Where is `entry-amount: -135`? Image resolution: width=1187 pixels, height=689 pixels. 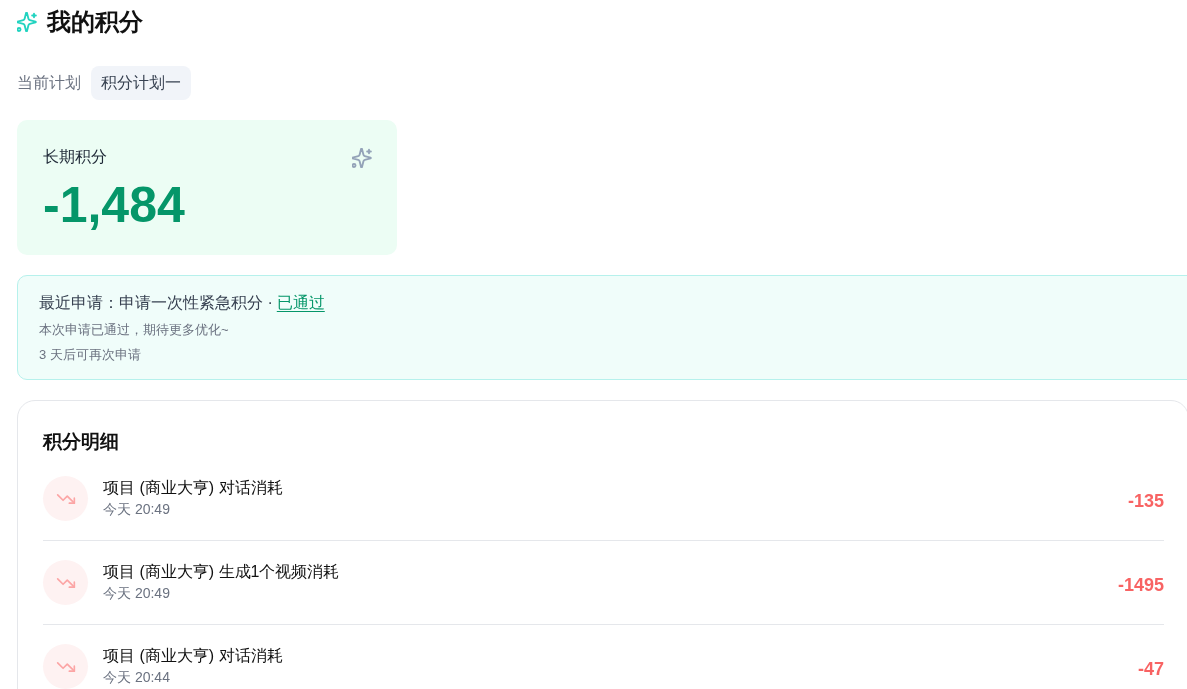
entry-amount: -135 is located at coordinates (1145, 501).